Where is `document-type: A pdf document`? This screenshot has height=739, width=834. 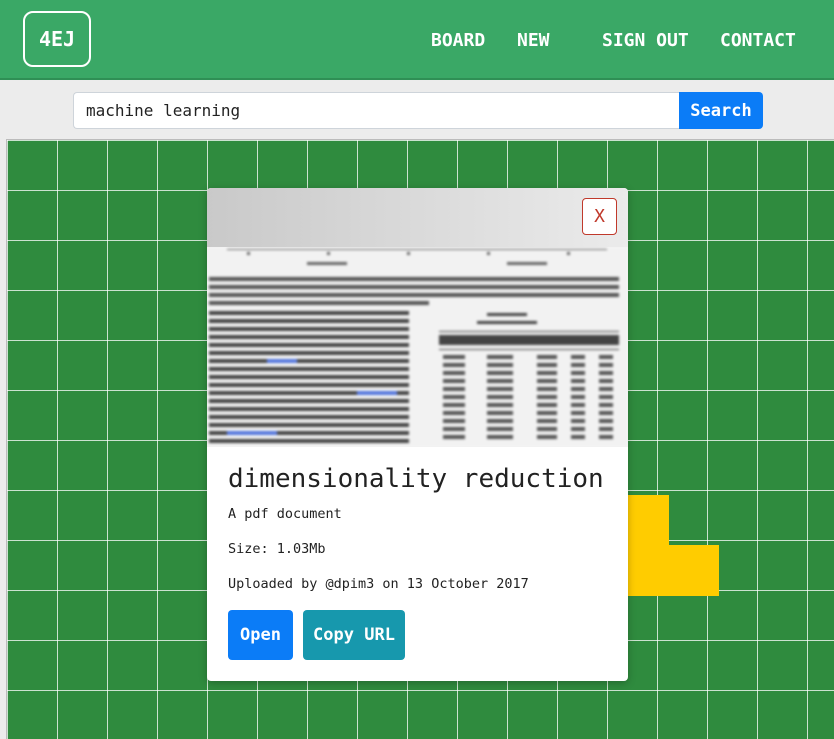 document-type: A pdf document is located at coordinates (285, 514).